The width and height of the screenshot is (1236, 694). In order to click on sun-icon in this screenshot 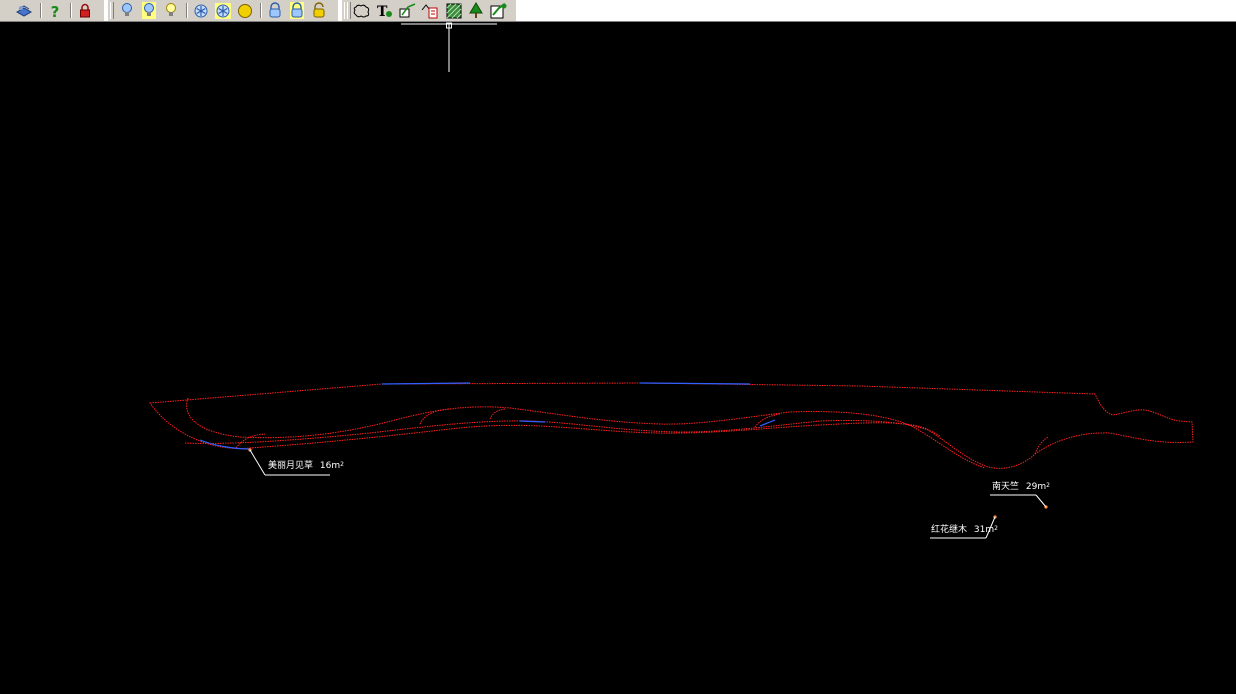, I will do `click(245, 10)`.